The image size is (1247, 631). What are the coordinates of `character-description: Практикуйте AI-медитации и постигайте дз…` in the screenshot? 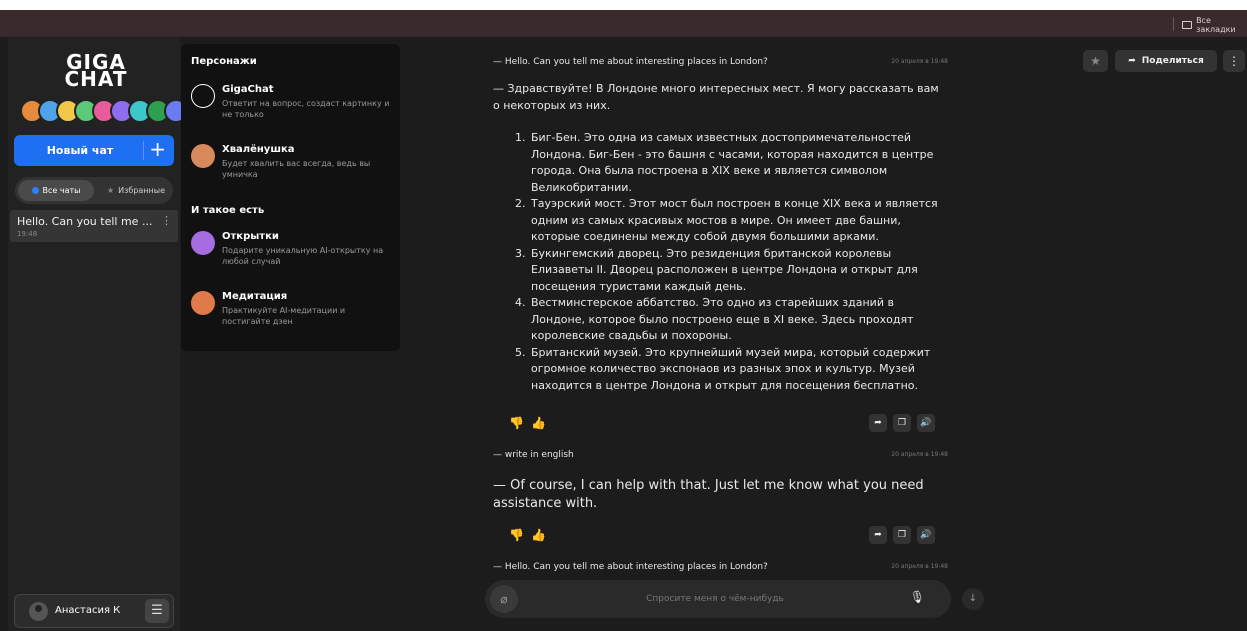 It's located at (284, 316).